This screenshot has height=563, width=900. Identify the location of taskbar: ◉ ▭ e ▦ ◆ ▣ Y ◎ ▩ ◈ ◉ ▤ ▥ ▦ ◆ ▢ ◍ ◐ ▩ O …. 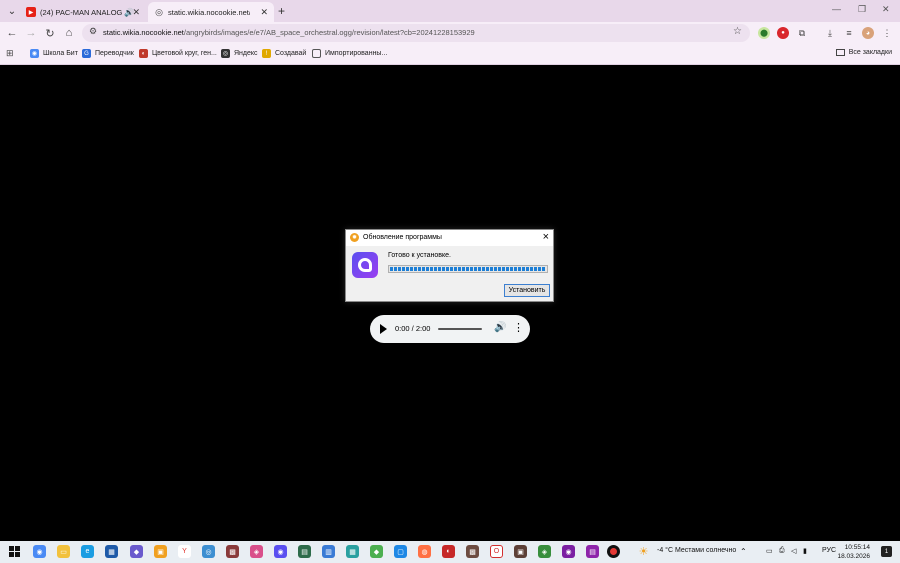
(450, 552).